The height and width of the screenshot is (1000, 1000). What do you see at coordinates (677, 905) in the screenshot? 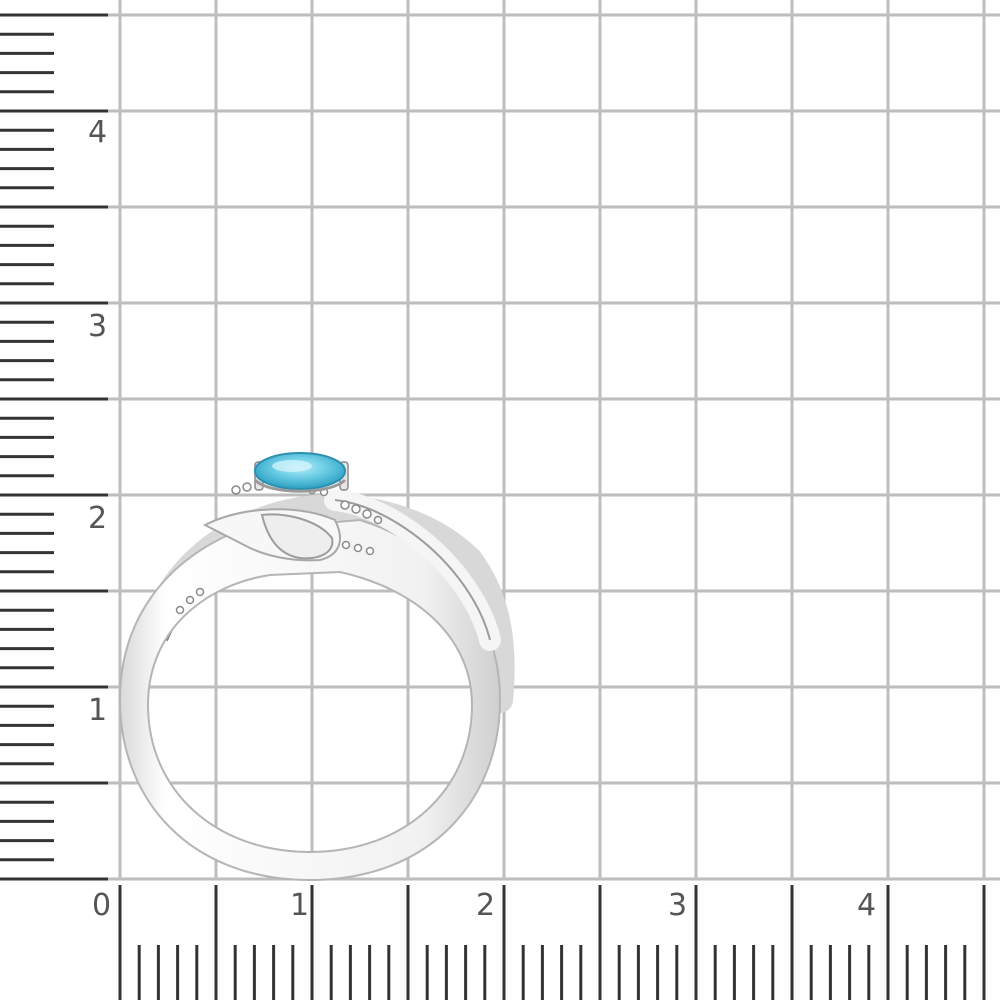
I see `x-tick-label-3: 3` at bounding box center [677, 905].